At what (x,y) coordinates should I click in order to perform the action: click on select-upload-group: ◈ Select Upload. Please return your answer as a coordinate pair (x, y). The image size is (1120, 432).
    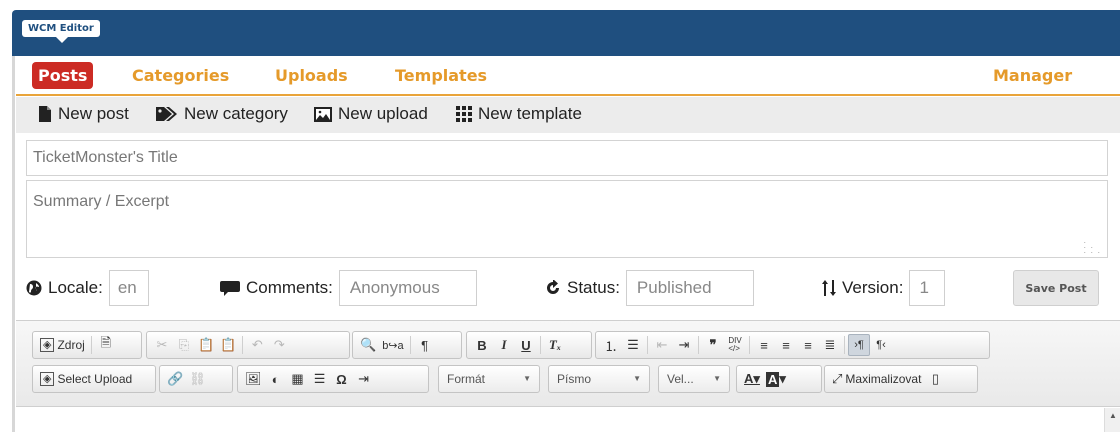
    Looking at the image, I should click on (94, 379).